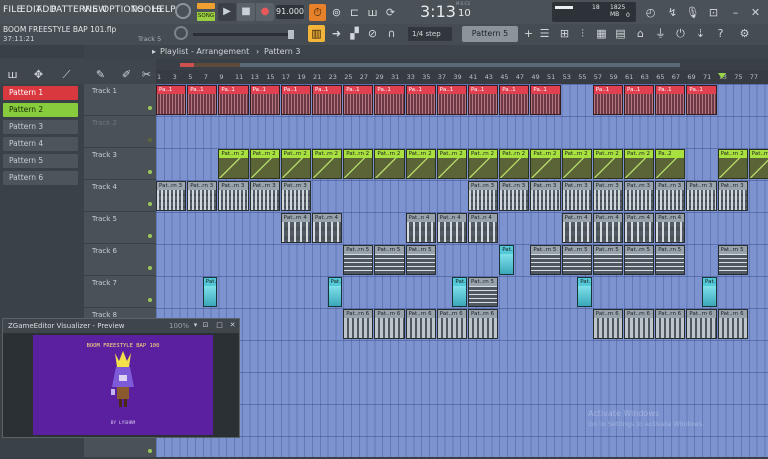 The width and height of the screenshot is (768, 459). I want to click on track-header-2: Track 2, so click(120, 132).